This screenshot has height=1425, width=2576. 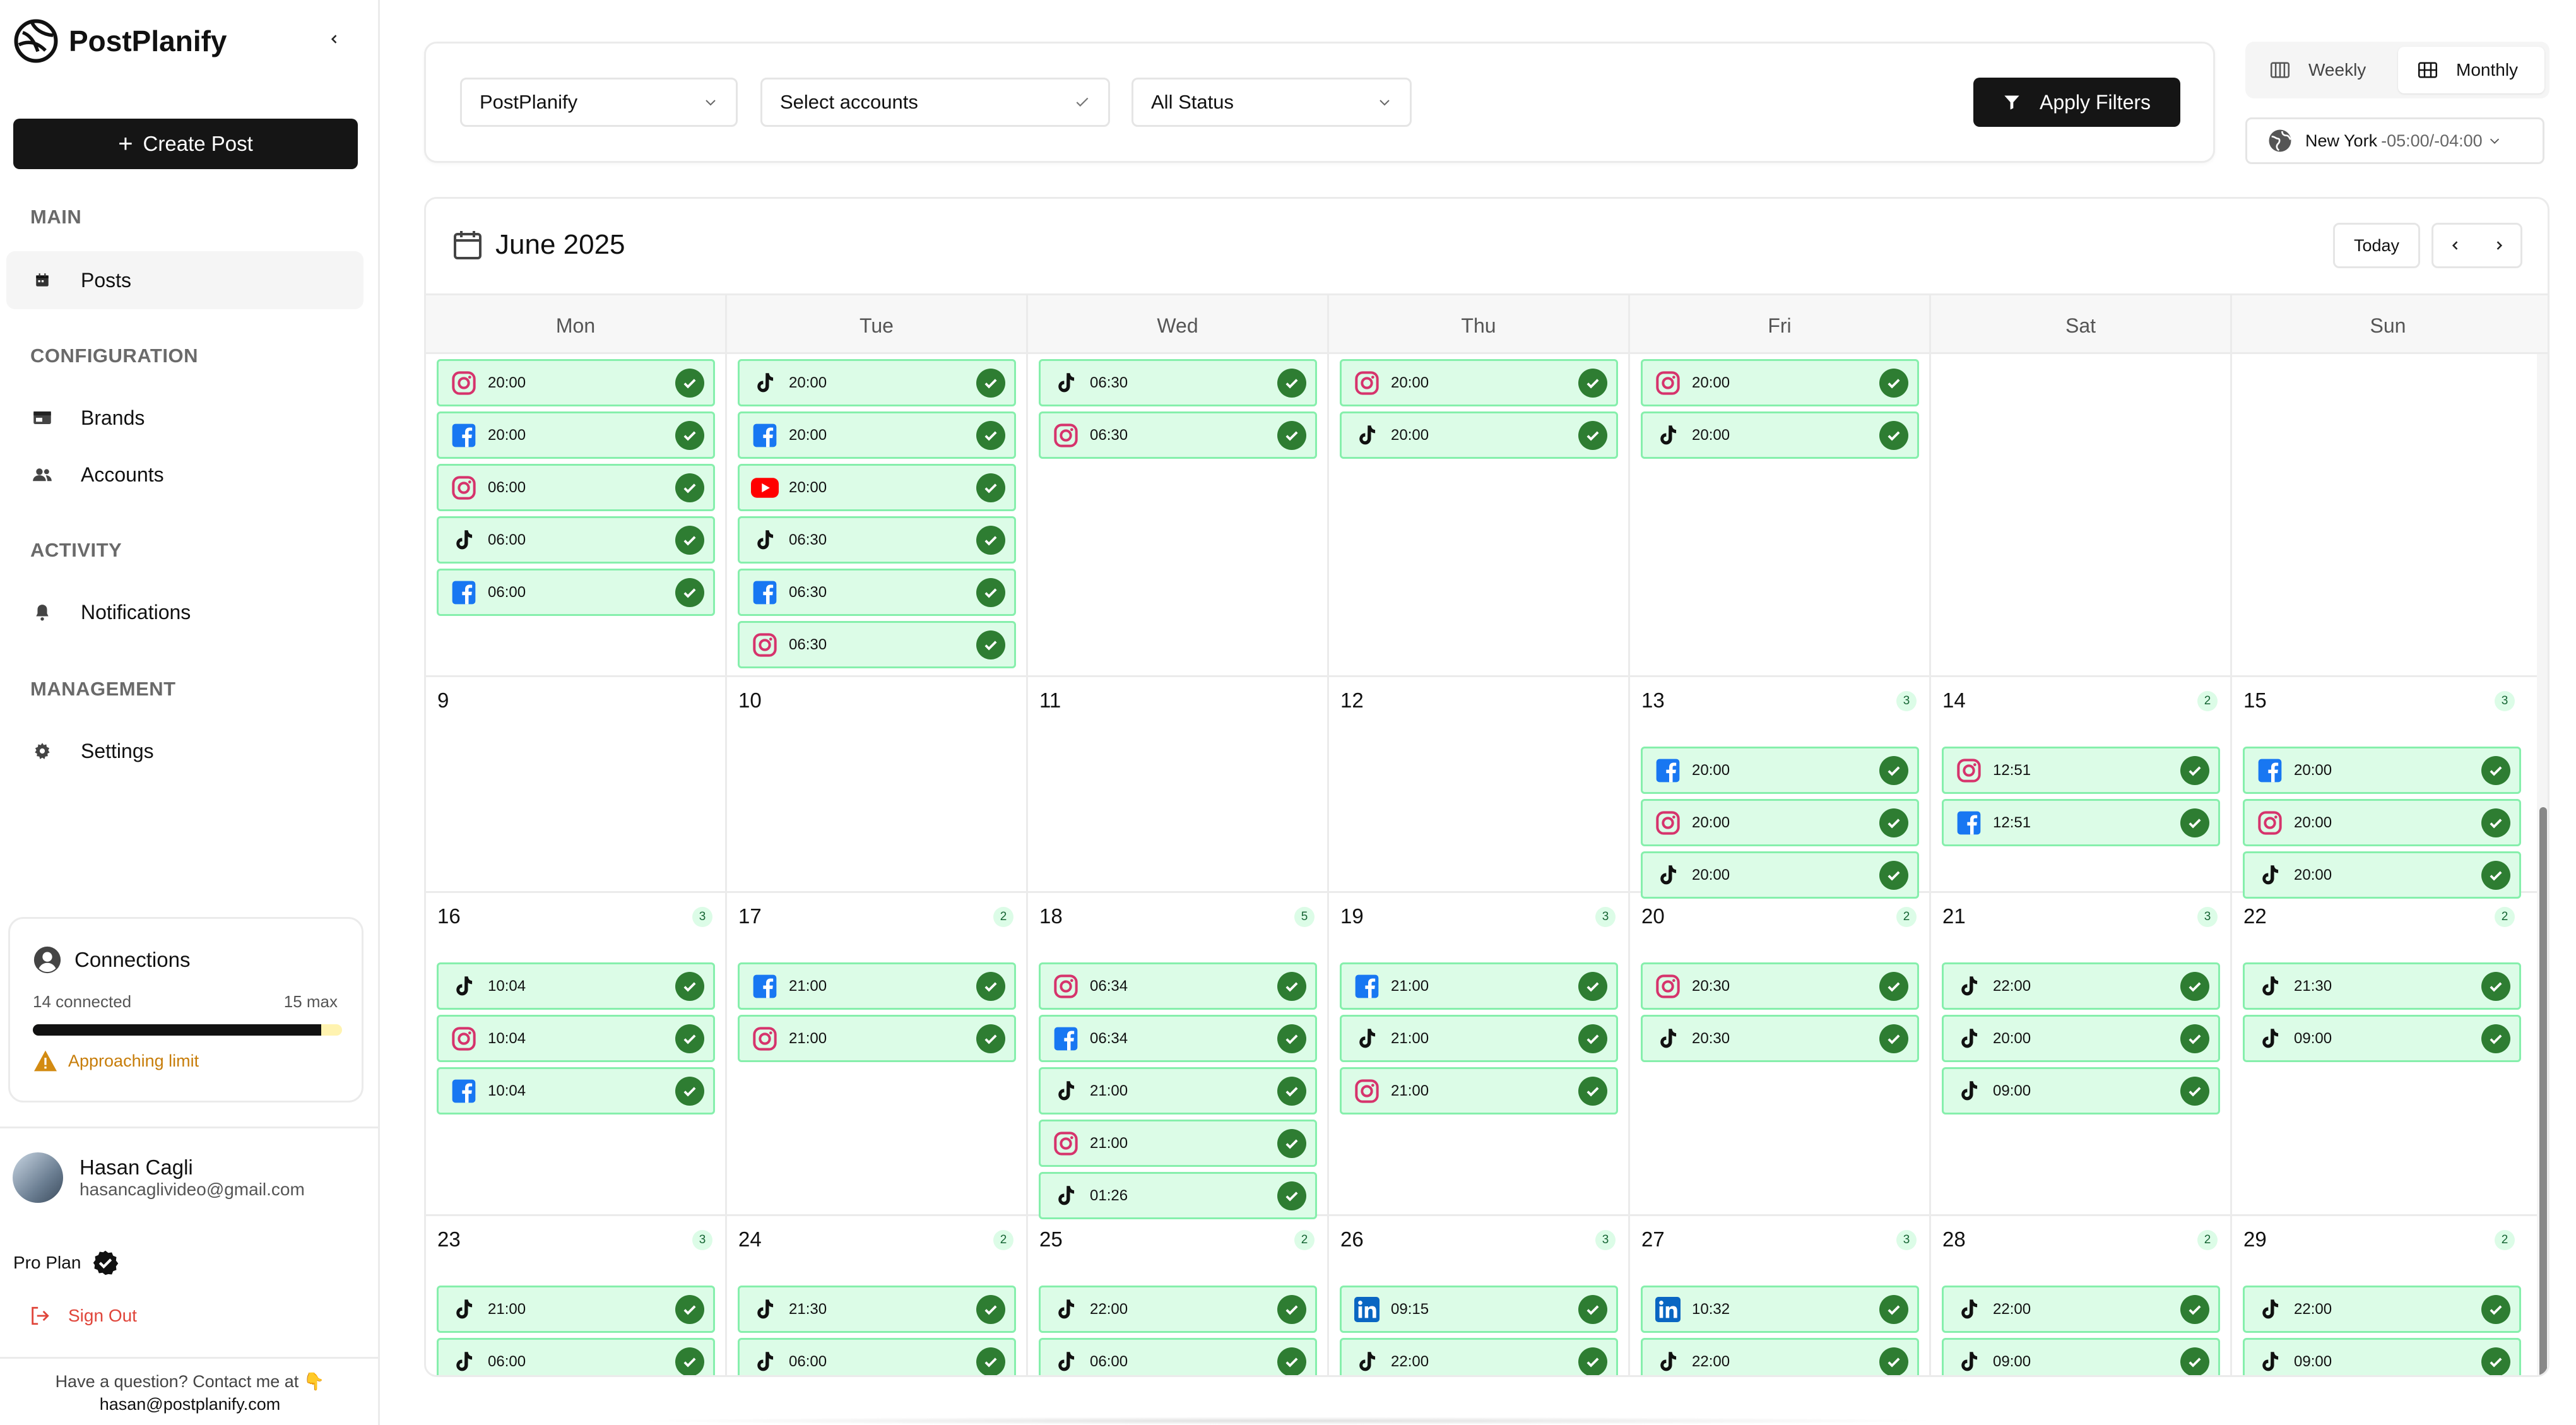 What do you see at coordinates (2076, 102) in the screenshot?
I see `apply-filters-button: Apply Filters` at bounding box center [2076, 102].